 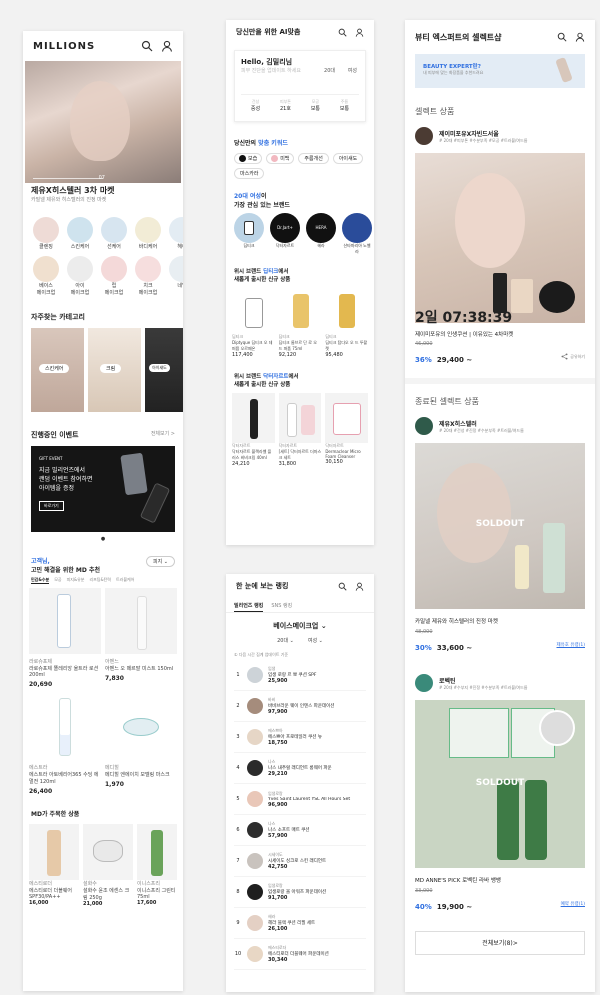 I want to click on brand-item: HERA 헤라, so click(x=321, y=234).